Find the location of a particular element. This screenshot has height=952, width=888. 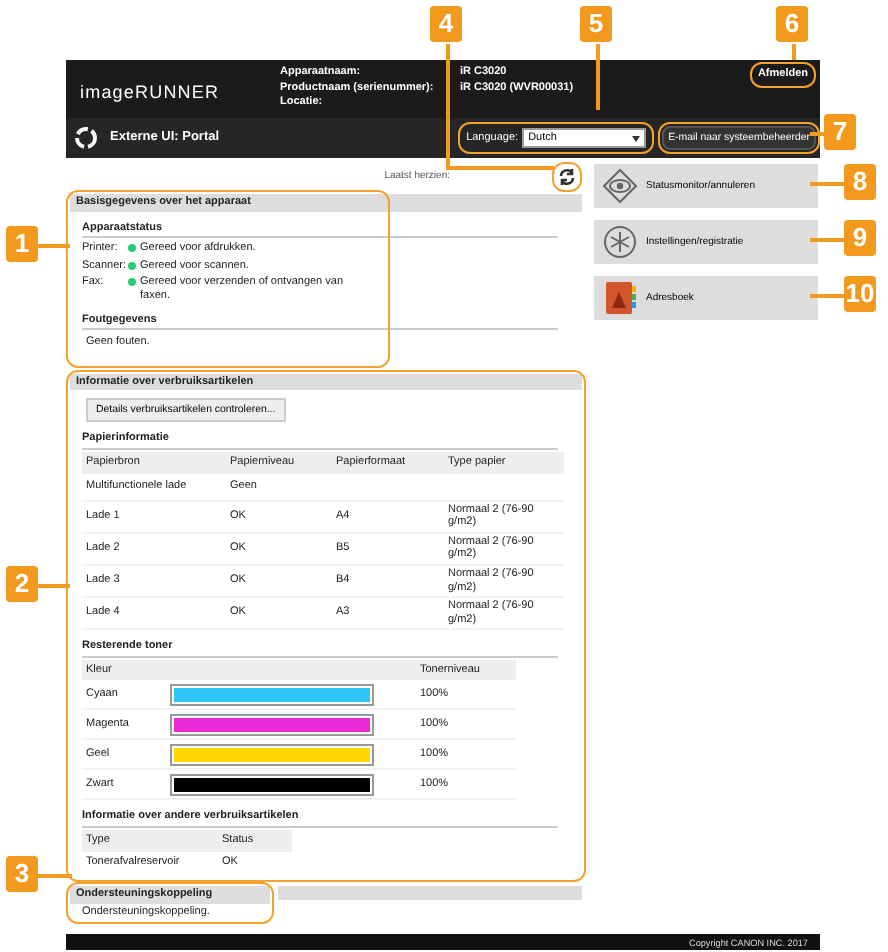

callout-number: 5 is located at coordinates (596, 24).